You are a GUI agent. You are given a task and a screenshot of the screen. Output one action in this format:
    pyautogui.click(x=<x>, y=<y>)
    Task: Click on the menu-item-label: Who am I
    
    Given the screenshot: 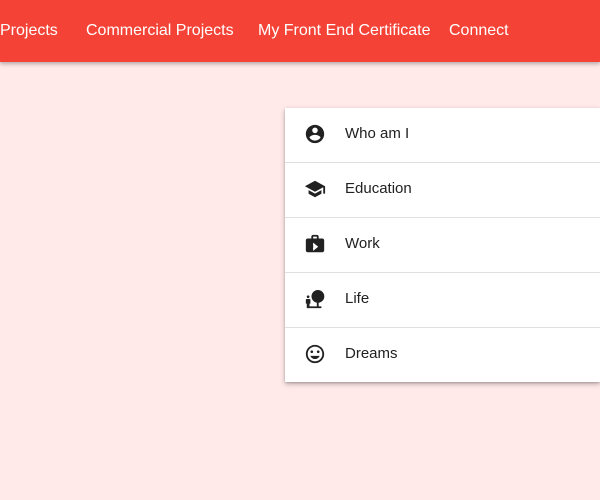 What is the action you would take?
    pyautogui.click(x=377, y=133)
    